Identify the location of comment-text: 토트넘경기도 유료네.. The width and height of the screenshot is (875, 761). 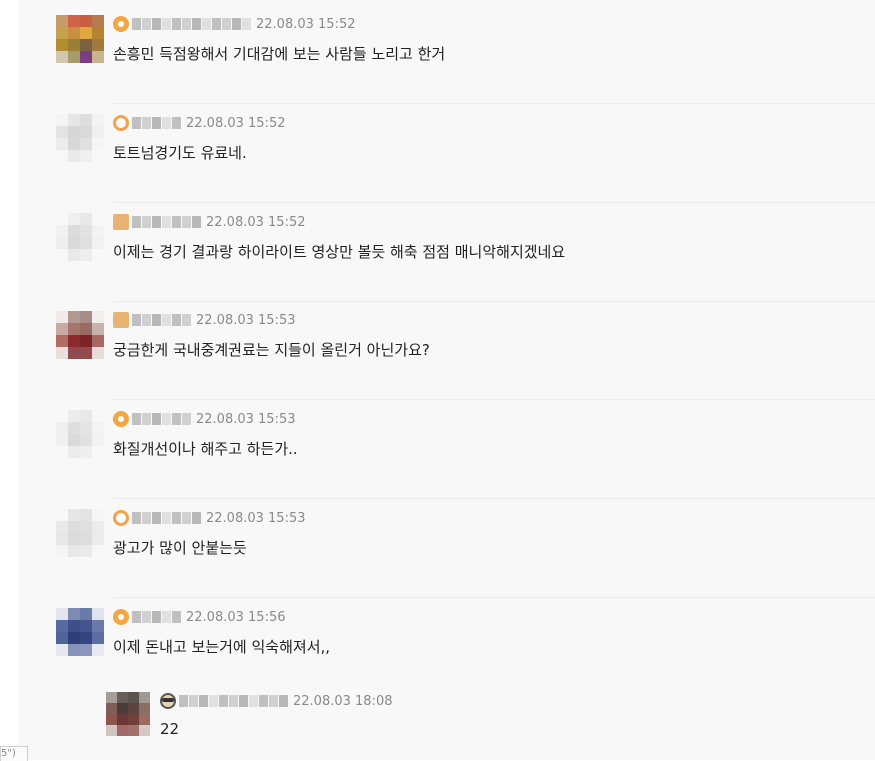
(180, 153).